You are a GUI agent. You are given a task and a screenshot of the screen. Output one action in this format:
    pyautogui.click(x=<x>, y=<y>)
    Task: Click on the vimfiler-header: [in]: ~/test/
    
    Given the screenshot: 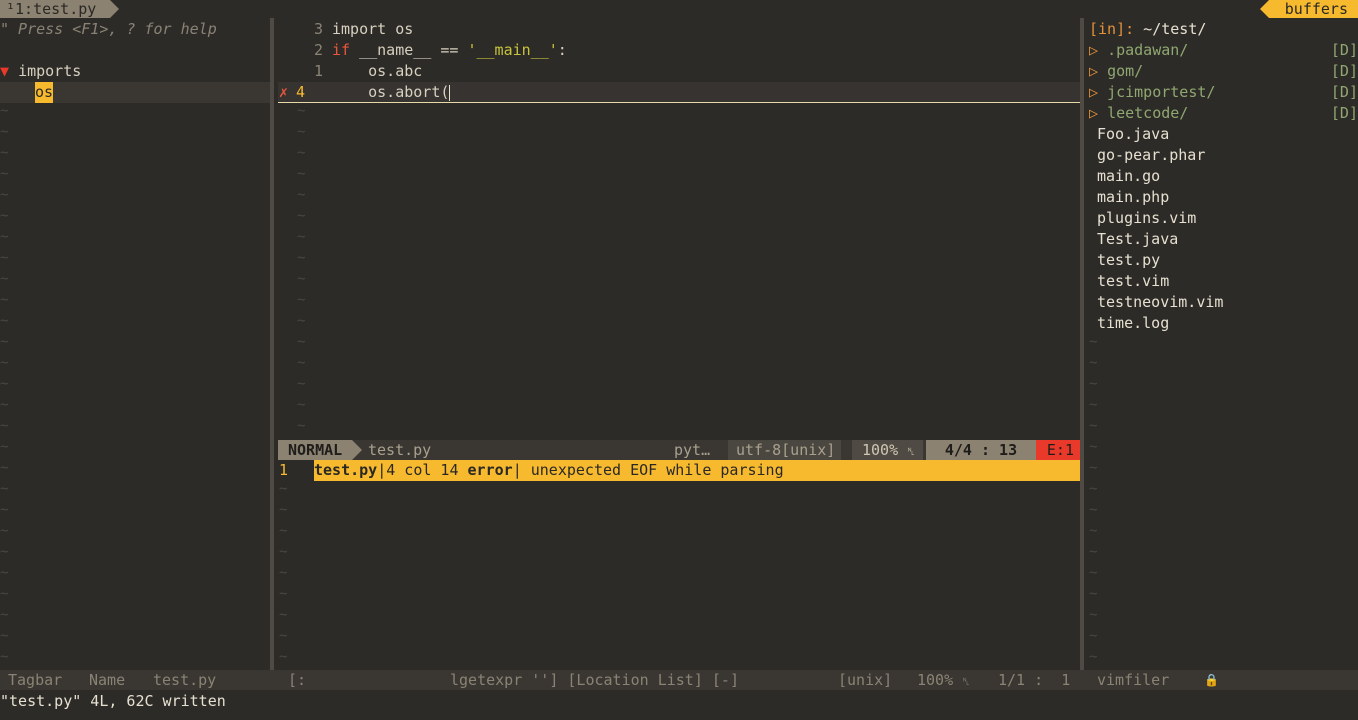 What is the action you would take?
    pyautogui.click(x=1148, y=29)
    